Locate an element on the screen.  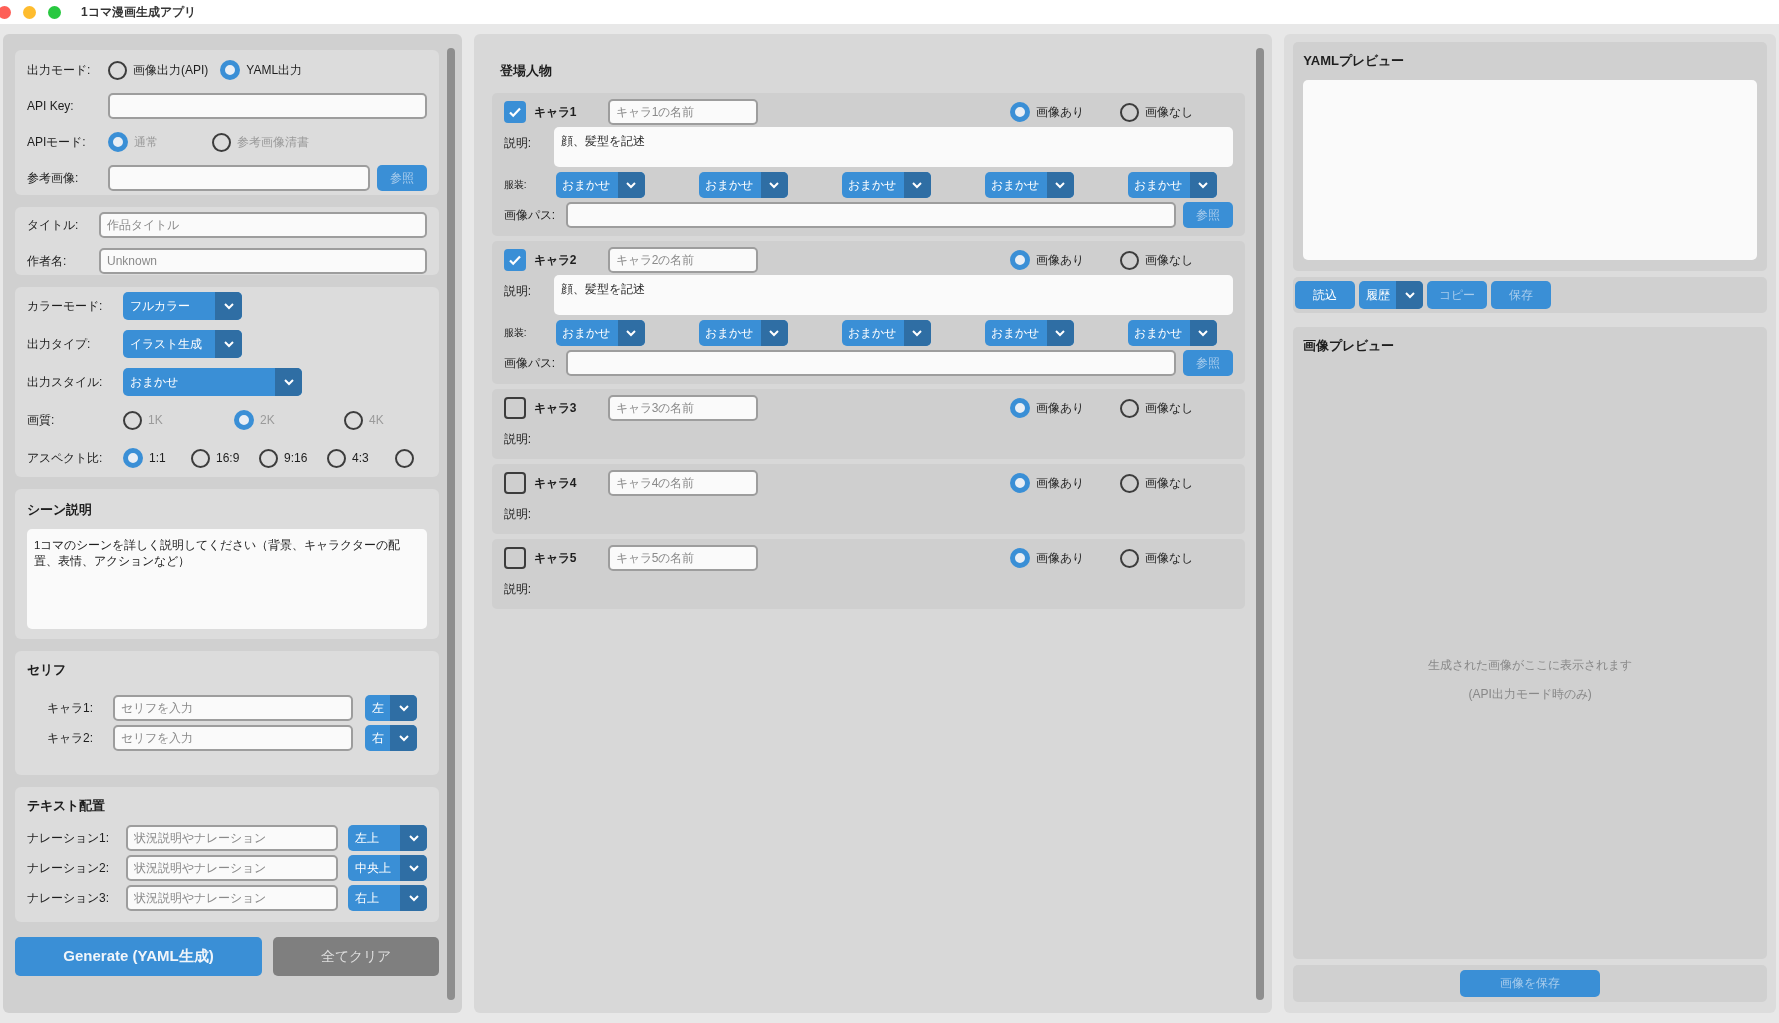
field-label: 出力スタイル: is located at coordinates (65, 382).